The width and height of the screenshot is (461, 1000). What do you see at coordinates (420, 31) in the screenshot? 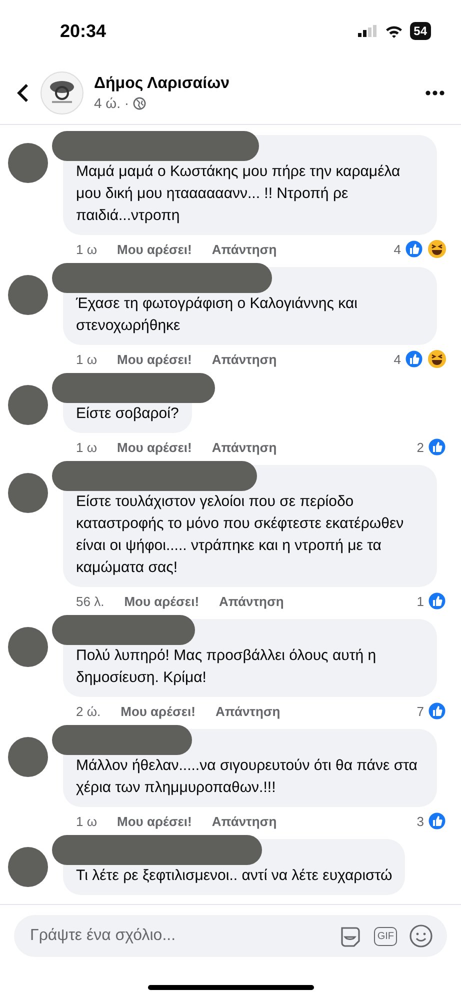
I see `battery-level: 54` at bounding box center [420, 31].